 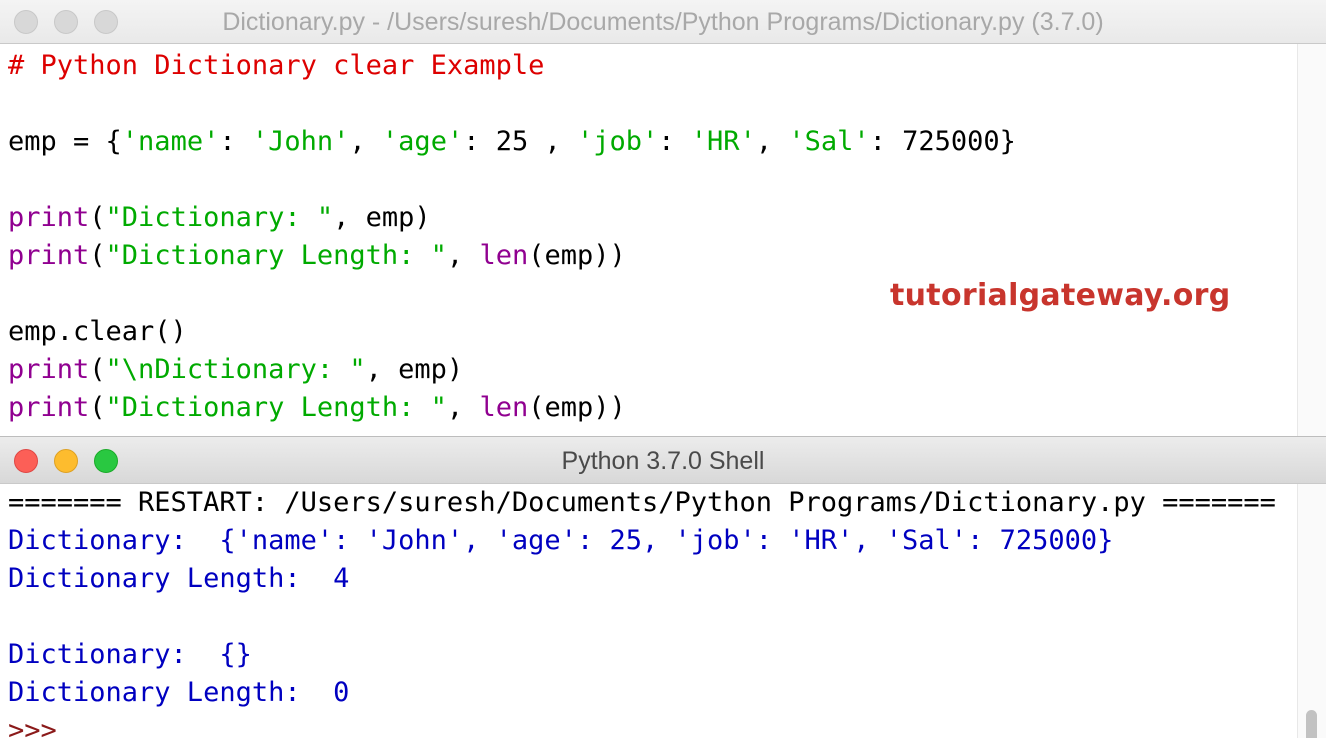 What do you see at coordinates (723, 141) in the screenshot?
I see `code-token-string: 'HR'` at bounding box center [723, 141].